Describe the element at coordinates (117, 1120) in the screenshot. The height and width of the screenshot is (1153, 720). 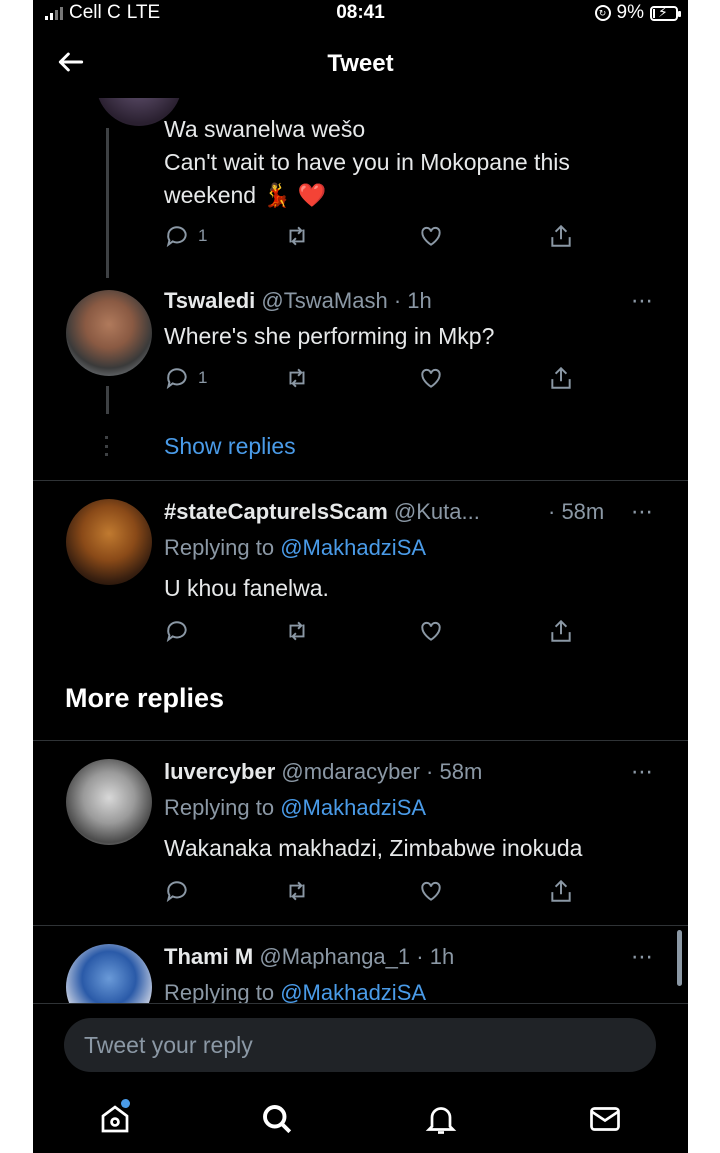
I see `tab-home` at that location.